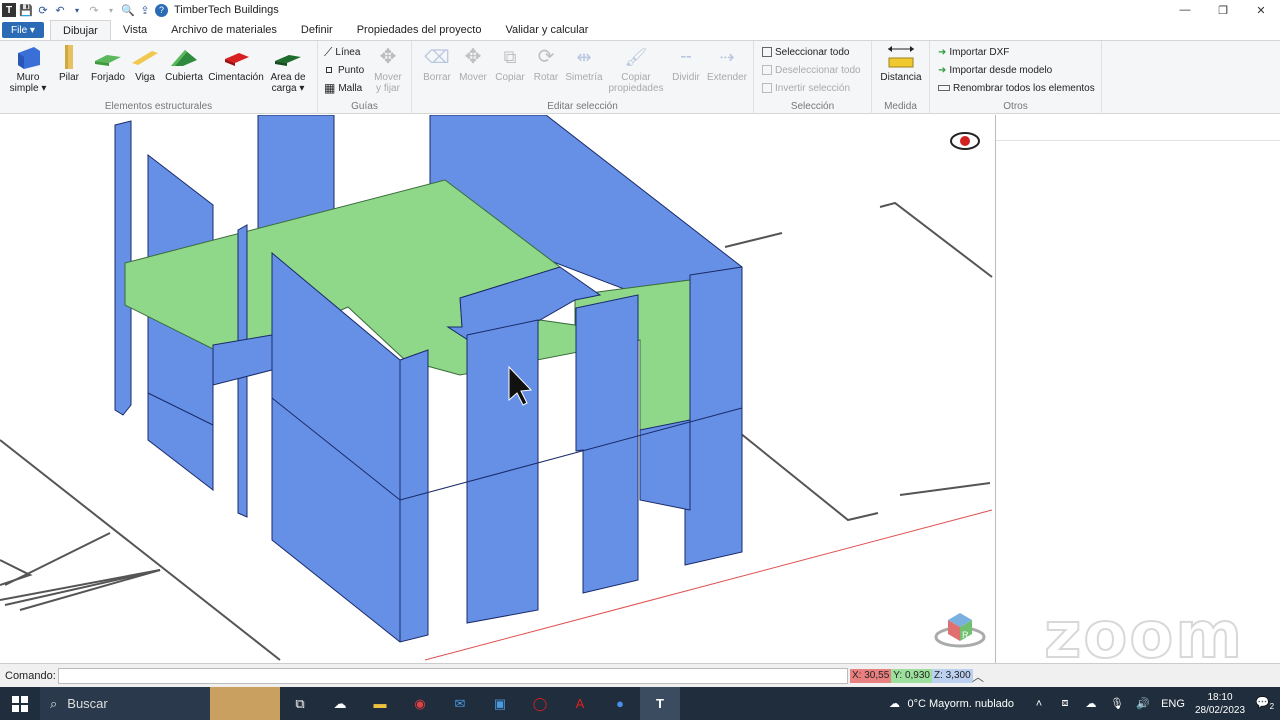 The width and height of the screenshot is (1280, 720). I want to click on tab-propiedades-proyecto: Propiedades del proyecto, so click(419, 30).